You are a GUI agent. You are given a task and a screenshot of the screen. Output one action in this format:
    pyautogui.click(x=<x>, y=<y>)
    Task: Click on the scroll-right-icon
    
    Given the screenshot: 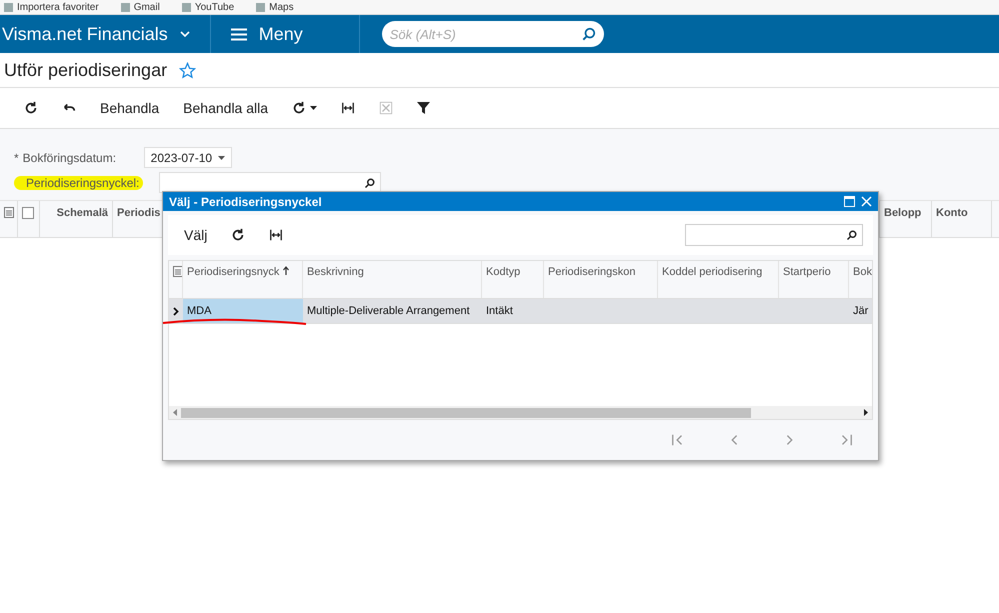 What is the action you would take?
    pyautogui.click(x=866, y=412)
    